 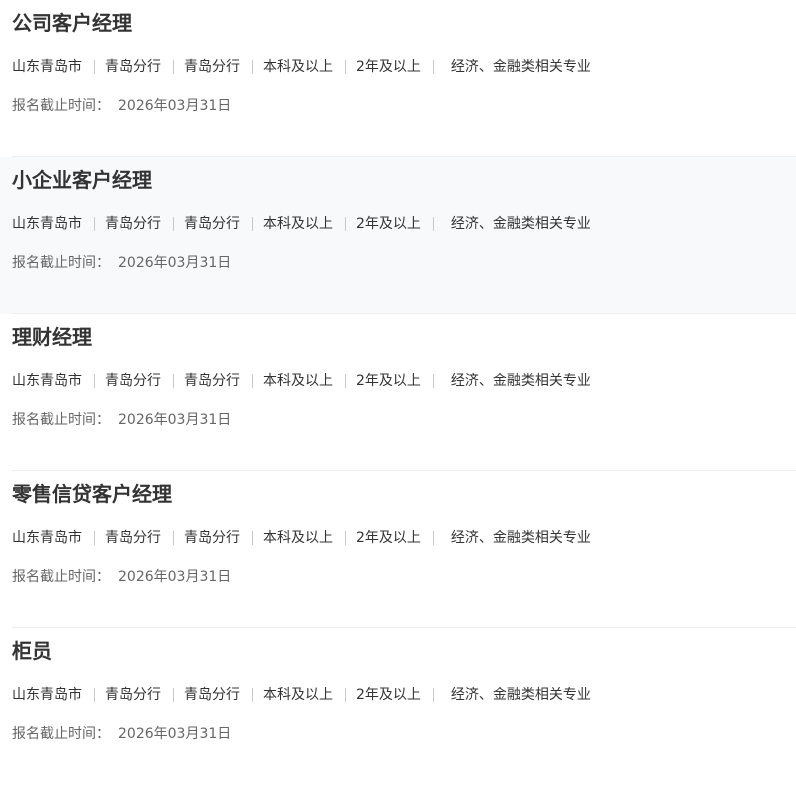 I want to click on job-title: 零售信贷客户经理, so click(x=92, y=494).